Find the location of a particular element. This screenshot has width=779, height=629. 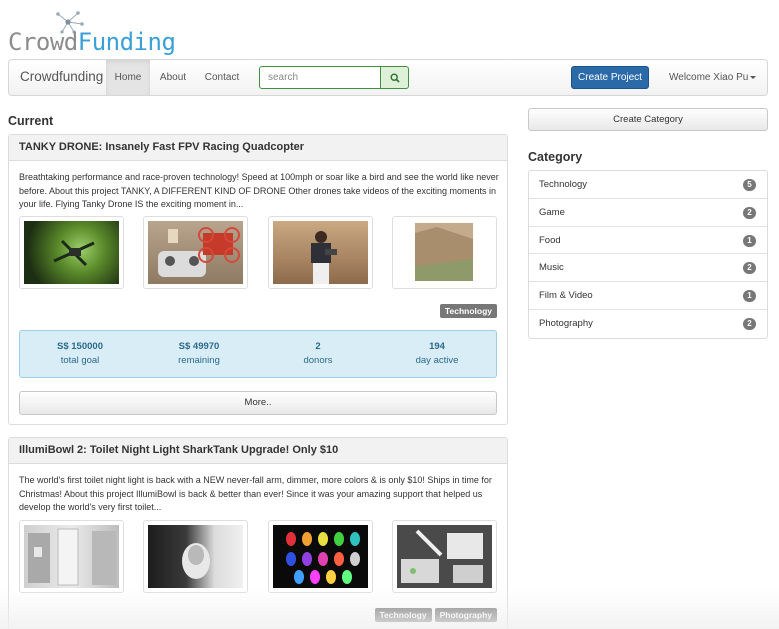

toilet-light-image is located at coordinates (72, 557).